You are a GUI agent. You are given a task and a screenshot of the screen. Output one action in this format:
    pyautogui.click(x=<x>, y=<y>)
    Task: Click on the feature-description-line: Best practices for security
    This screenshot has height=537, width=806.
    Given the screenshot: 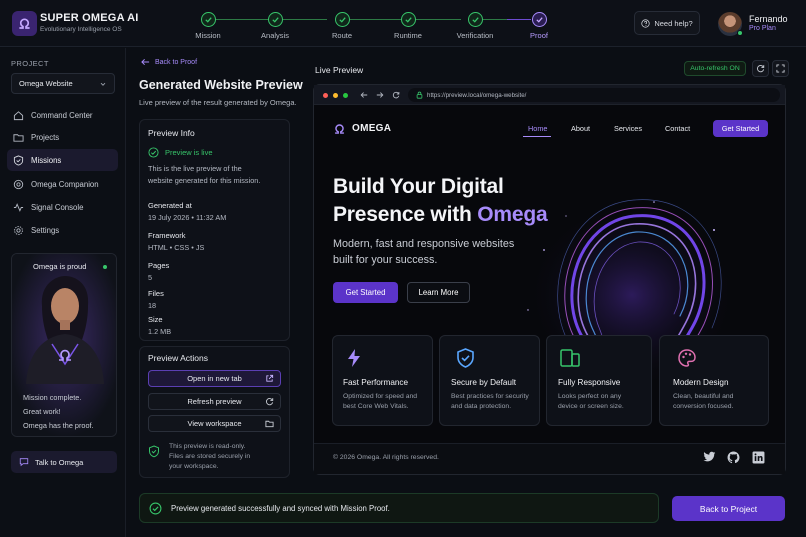 What is the action you would take?
    pyautogui.click(x=490, y=396)
    